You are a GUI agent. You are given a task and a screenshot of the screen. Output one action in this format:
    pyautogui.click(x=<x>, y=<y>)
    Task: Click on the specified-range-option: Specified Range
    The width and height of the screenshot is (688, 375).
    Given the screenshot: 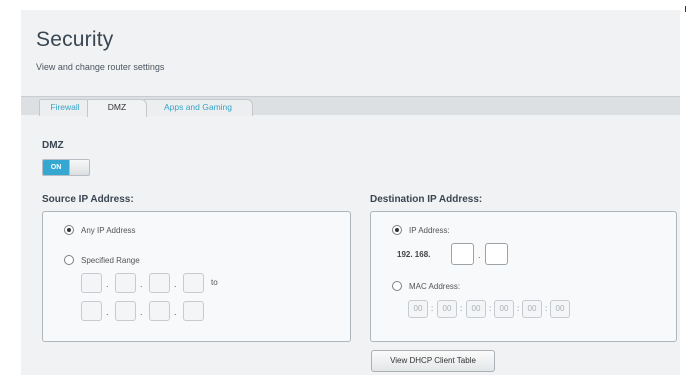 What is the action you would take?
    pyautogui.click(x=102, y=260)
    